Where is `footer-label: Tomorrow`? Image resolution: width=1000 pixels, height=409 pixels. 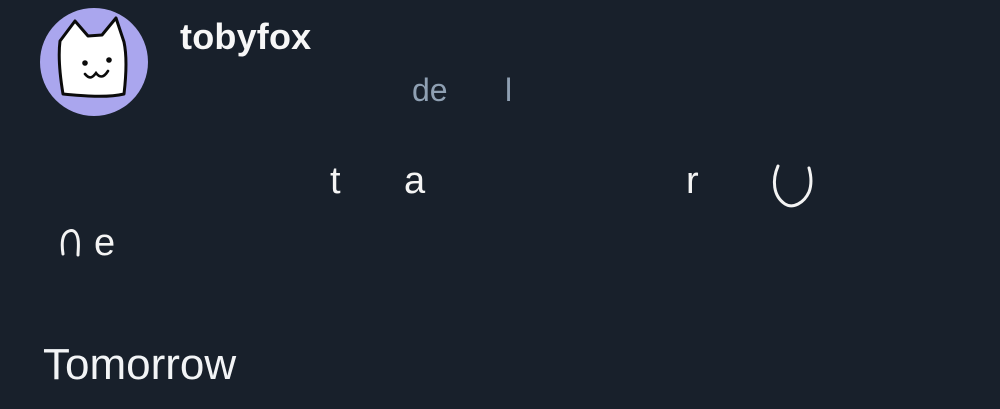
footer-label: Tomorrow is located at coordinates (140, 364).